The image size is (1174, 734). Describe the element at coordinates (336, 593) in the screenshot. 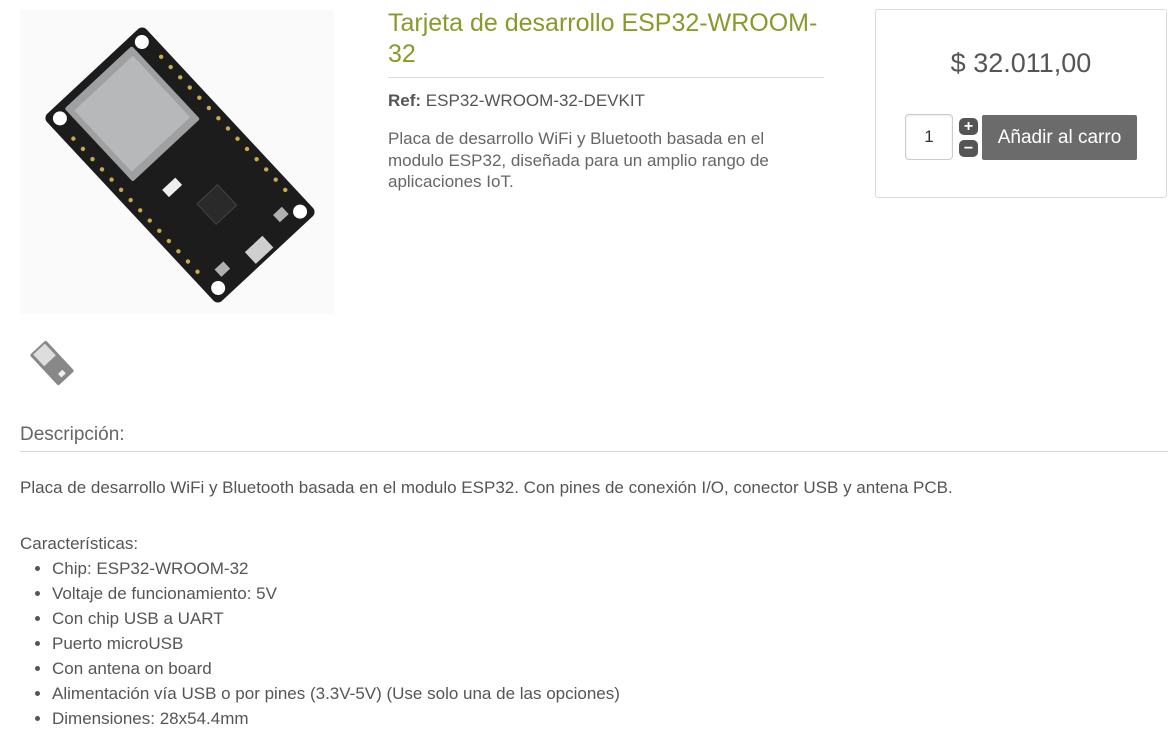

I see `list-item: Voltaje de funcionamiento: 5V` at that location.